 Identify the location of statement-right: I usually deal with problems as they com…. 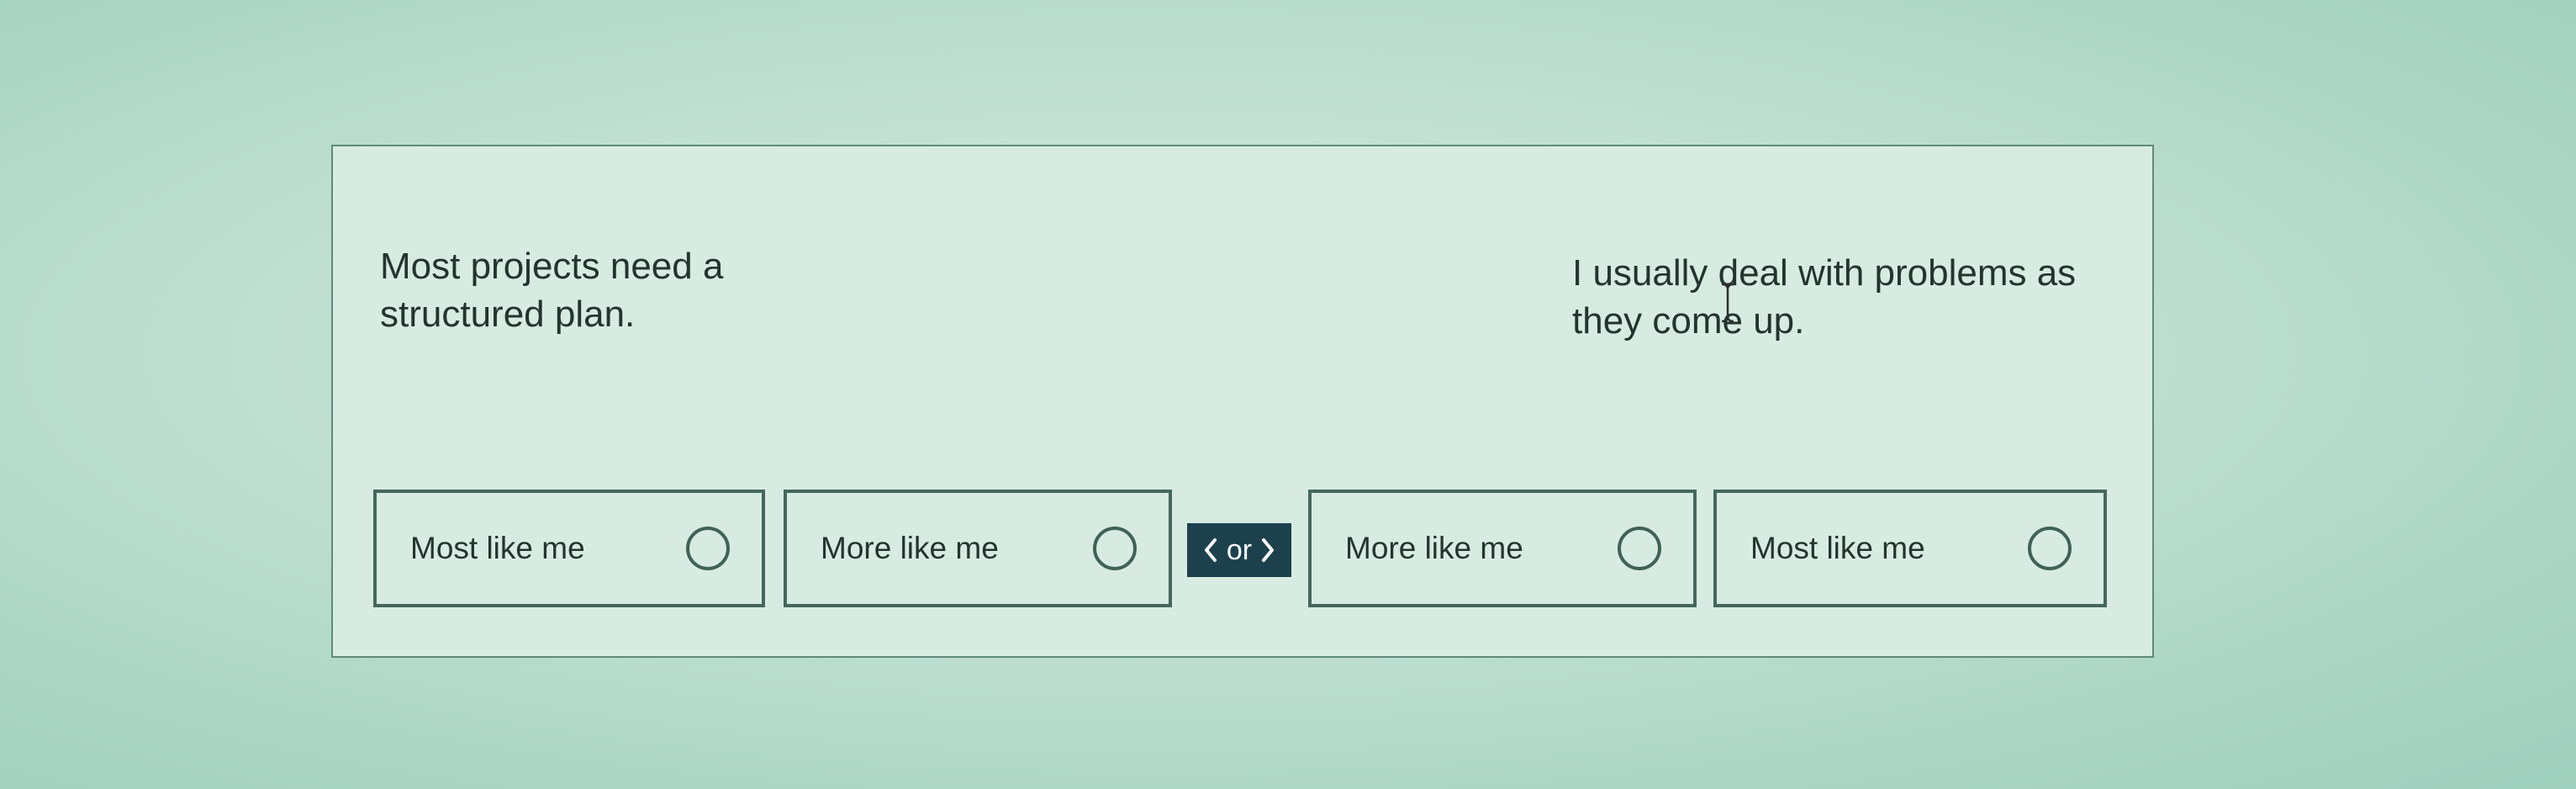
(1825, 297).